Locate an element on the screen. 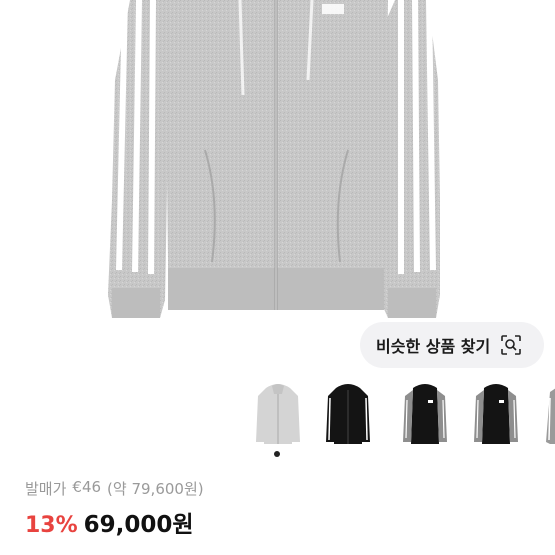 The height and width of the screenshot is (555, 555). original-price-row: 발매가 €46 (약 79,600원) is located at coordinates (114, 488).